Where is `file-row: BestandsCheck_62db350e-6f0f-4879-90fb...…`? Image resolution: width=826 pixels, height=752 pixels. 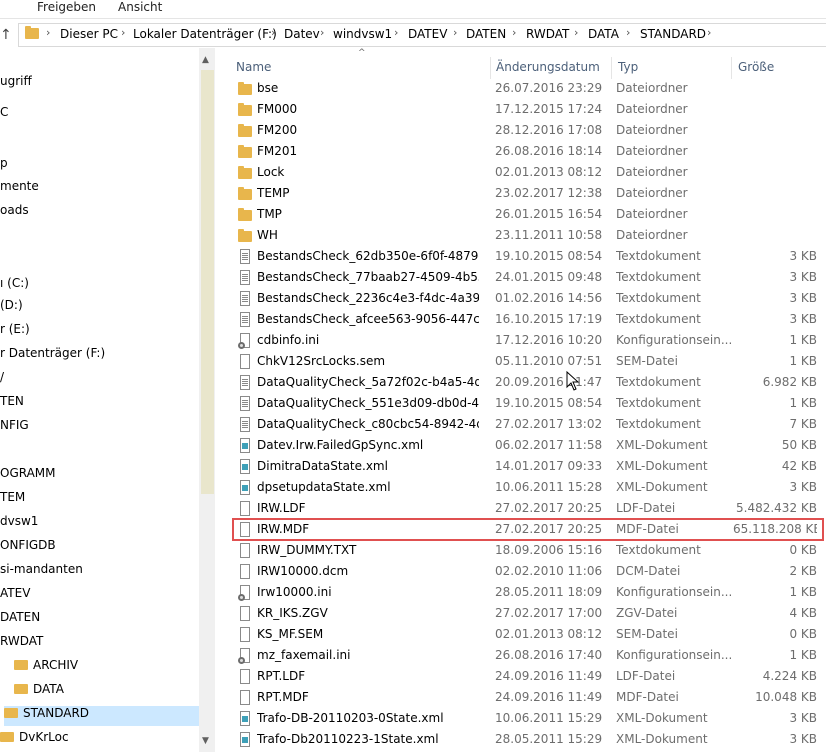
file-row: BestandsCheck_62db350e-6f0f-4879-90fb...… is located at coordinates (528, 256).